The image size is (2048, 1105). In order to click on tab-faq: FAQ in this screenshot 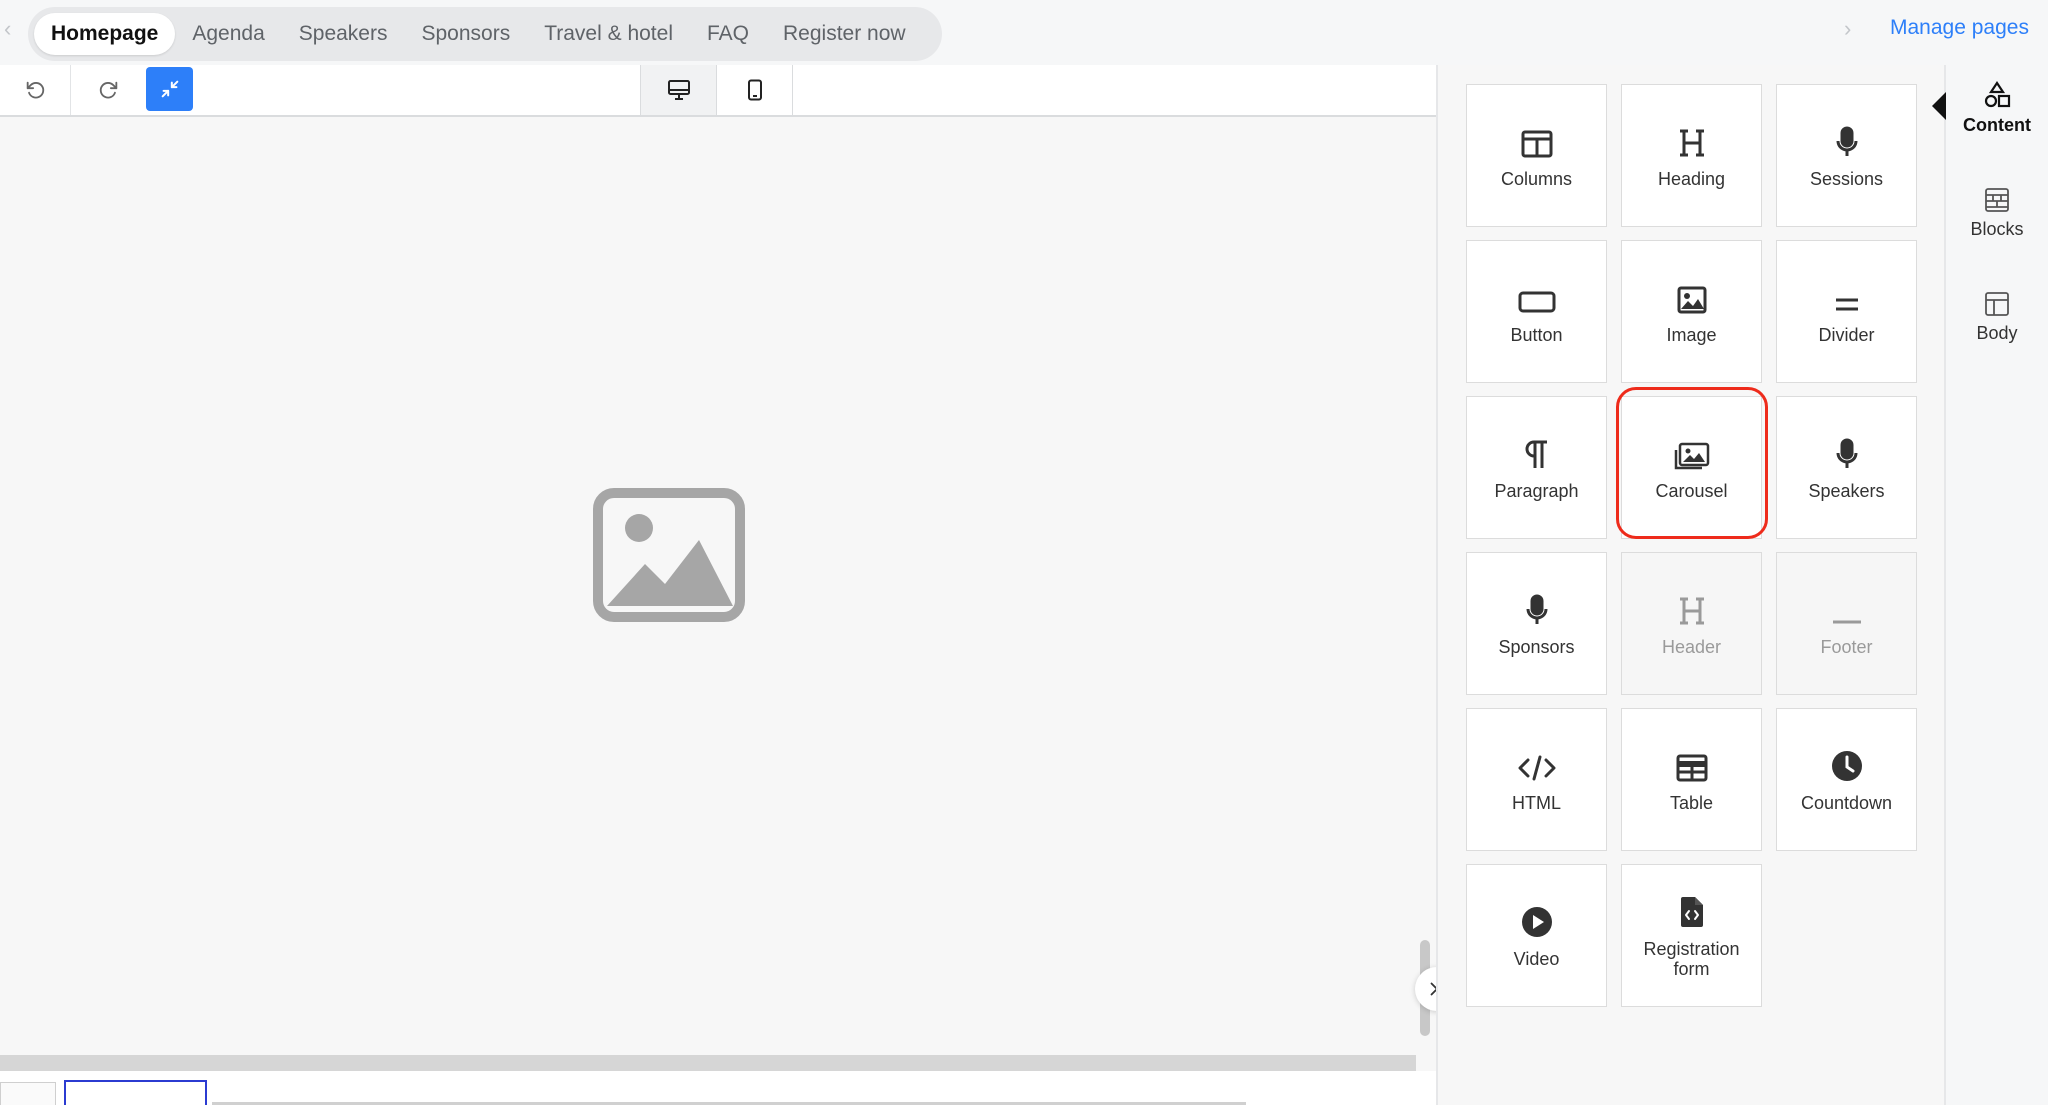, I will do `click(728, 34)`.